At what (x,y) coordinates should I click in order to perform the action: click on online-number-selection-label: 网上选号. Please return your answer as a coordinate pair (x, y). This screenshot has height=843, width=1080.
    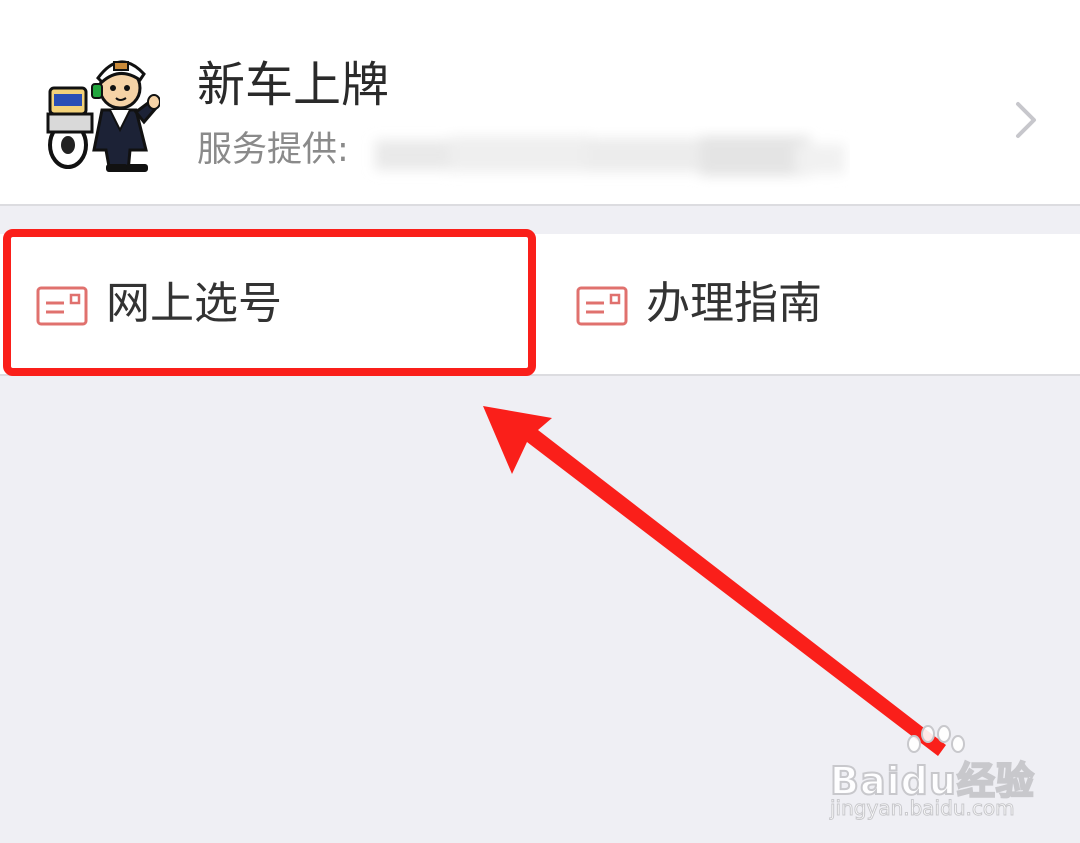
    Looking at the image, I should click on (194, 303).